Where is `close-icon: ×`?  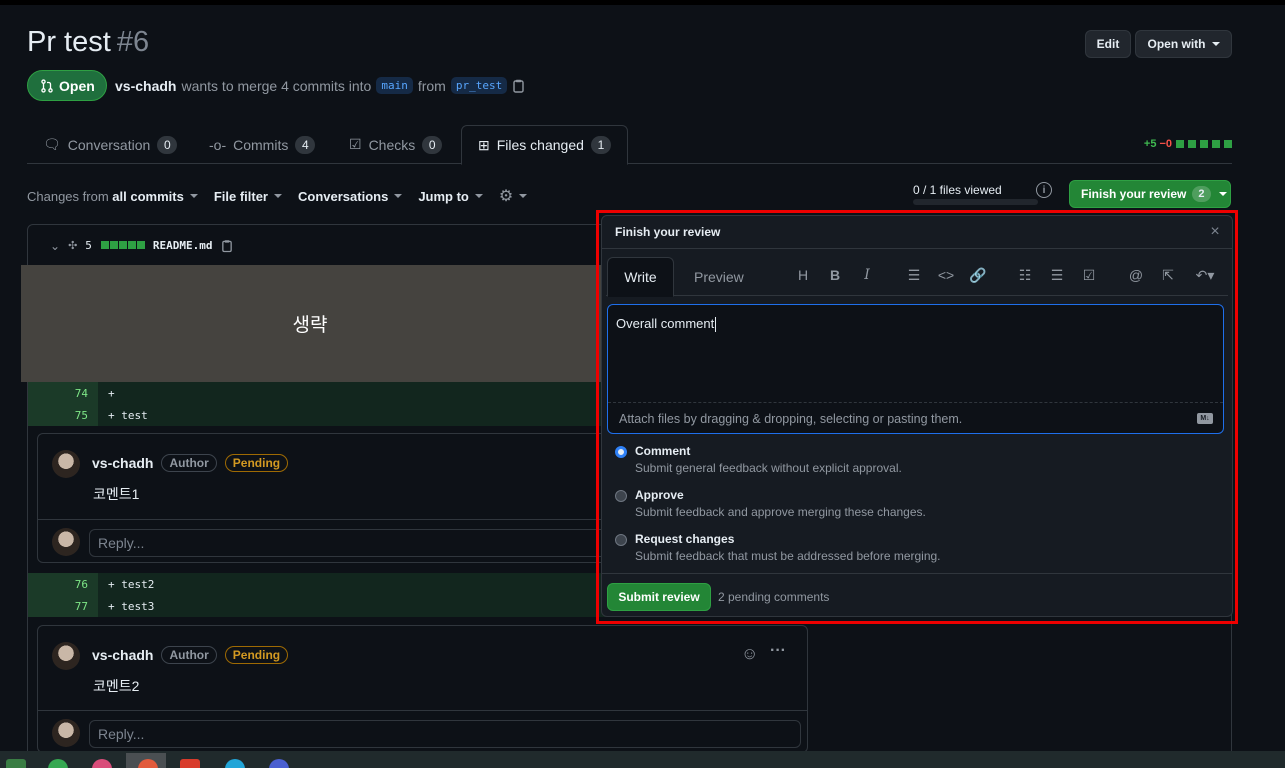
close-icon: × is located at coordinates (1215, 232).